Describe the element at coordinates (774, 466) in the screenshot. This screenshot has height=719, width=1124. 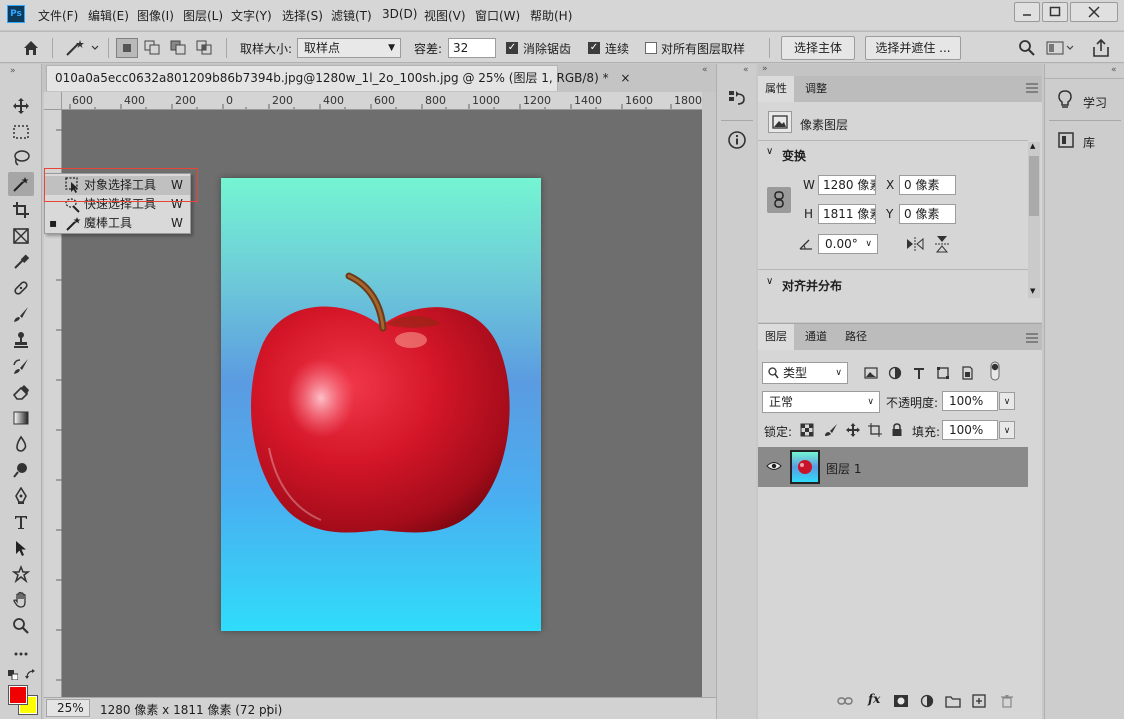
I see `visibility-eye-icon` at that location.